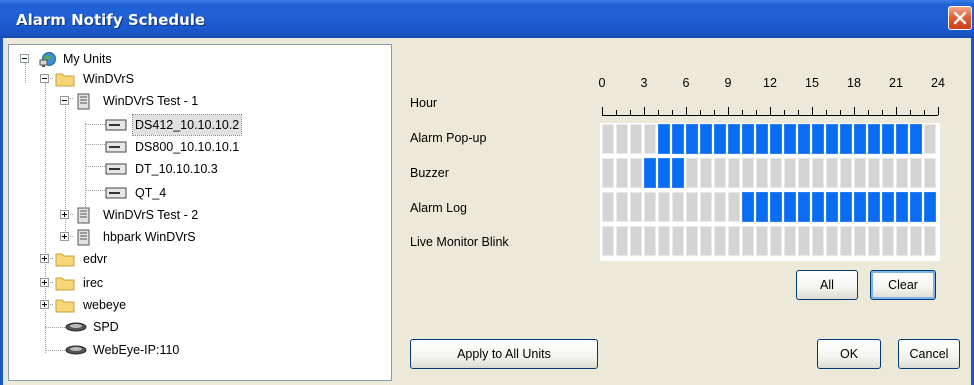  I want to click on cancel-button: Cancel, so click(929, 354).